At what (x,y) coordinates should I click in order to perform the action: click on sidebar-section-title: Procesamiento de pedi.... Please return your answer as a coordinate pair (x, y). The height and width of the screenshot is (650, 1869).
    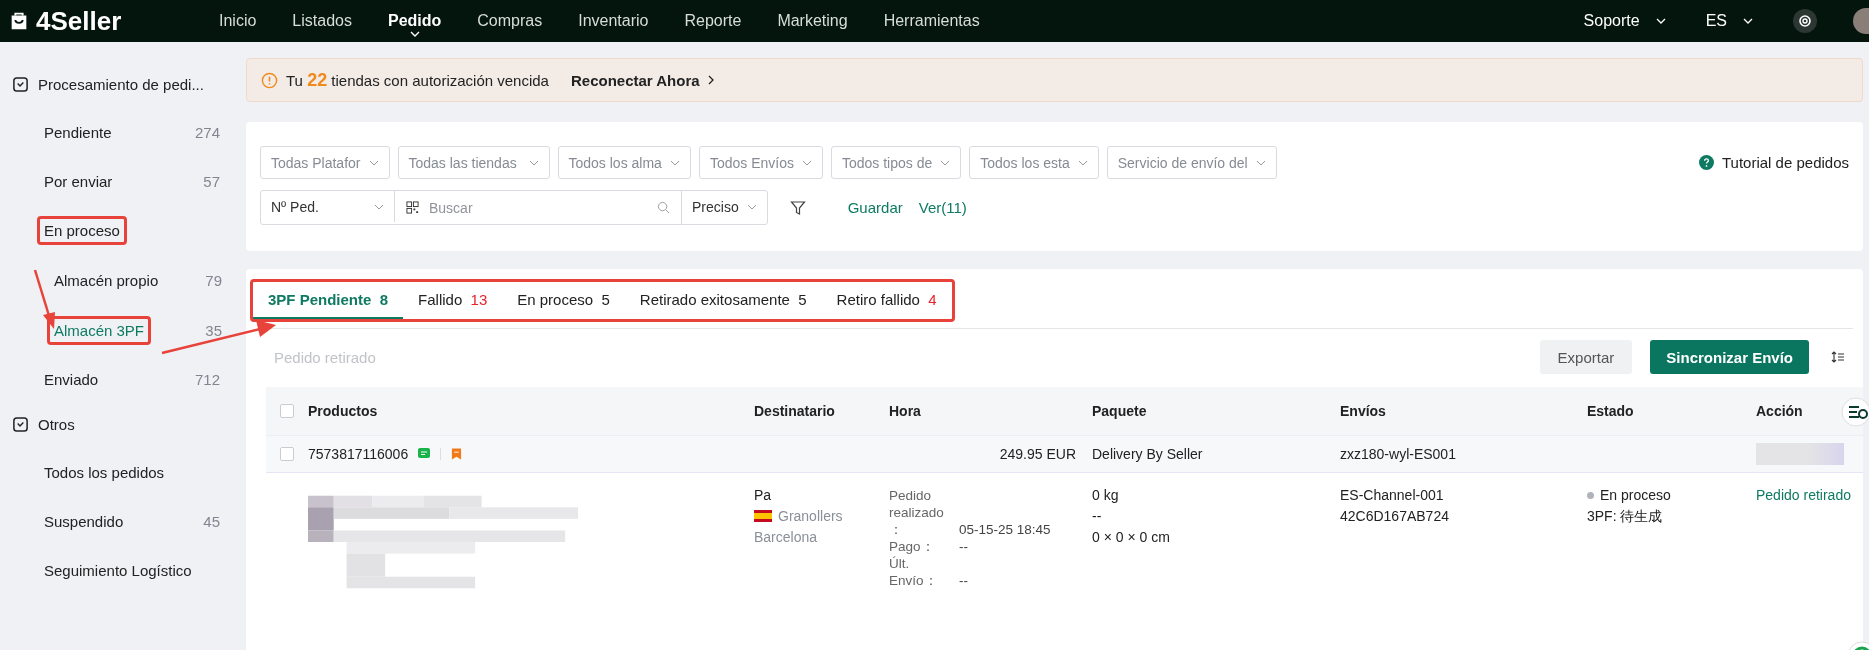
    Looking at the image, I should click on (121, 84).